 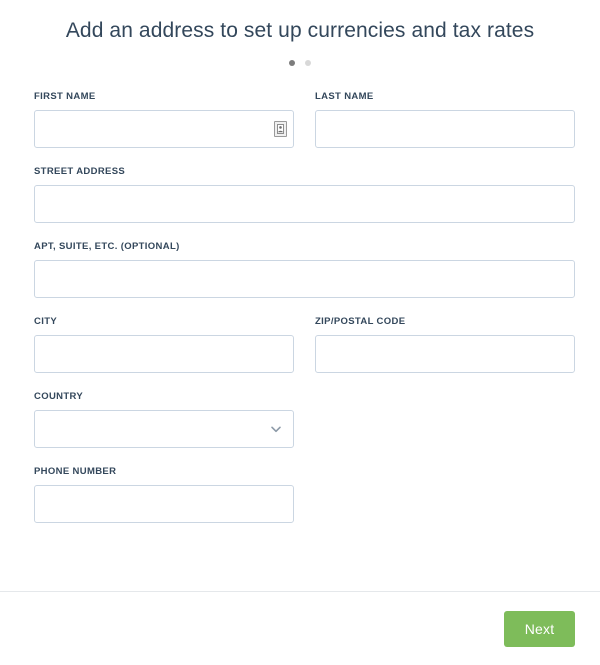 What do you see at coordinates (539, 628) in the screenshot?
I see `next-button: Next` at bounding box center [539, 628].